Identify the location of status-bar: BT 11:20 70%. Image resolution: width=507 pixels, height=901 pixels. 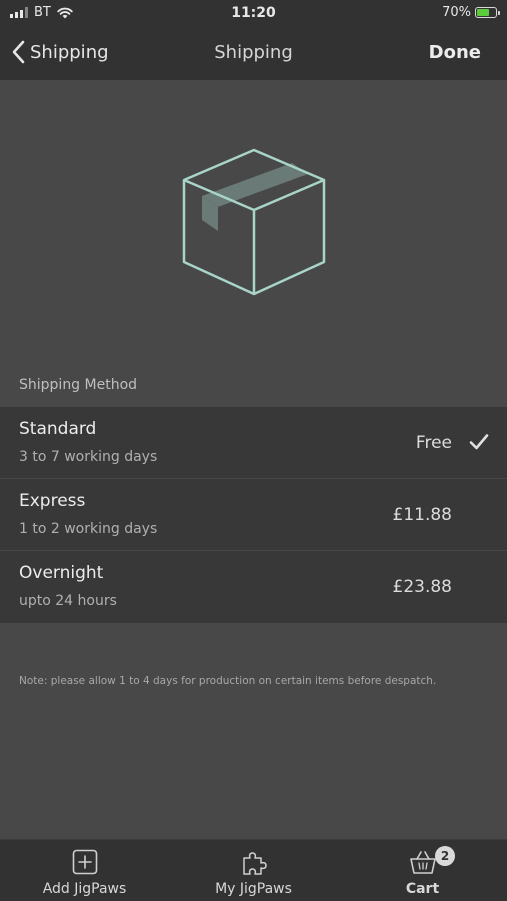
(253, 14).